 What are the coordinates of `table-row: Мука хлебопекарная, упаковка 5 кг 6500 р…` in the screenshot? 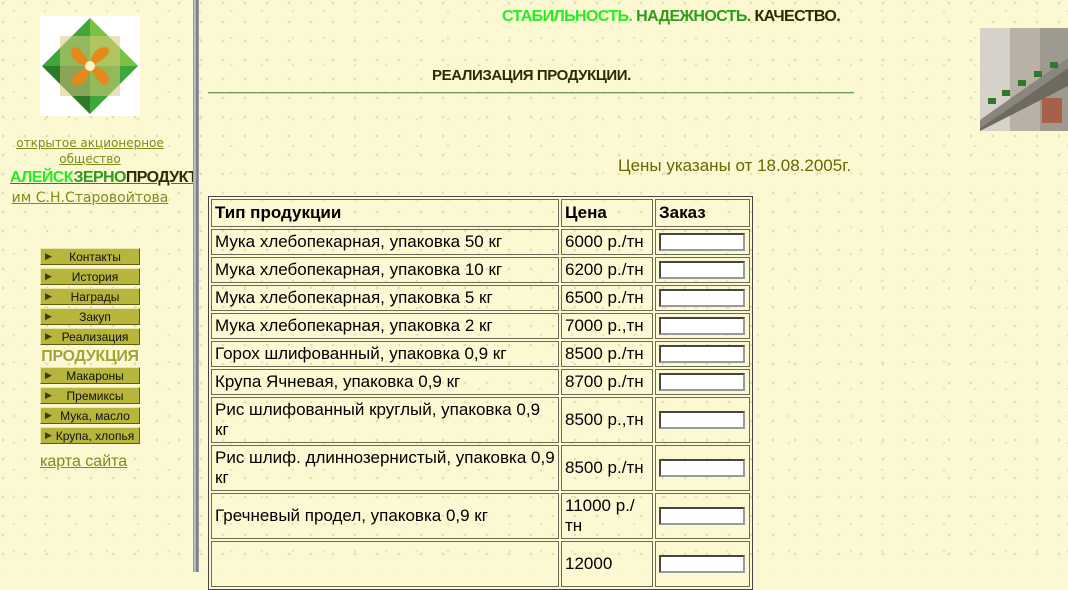 It's located at (480, 298).